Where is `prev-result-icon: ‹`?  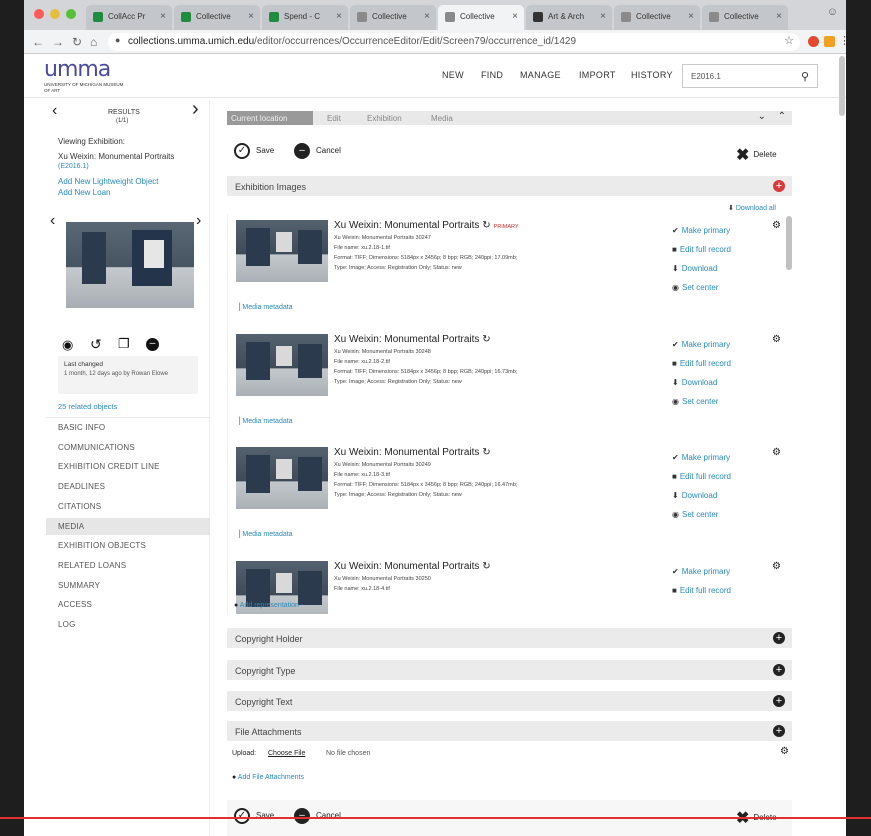 prev-result-icon: ‹ is located at coordinates (54, 111).